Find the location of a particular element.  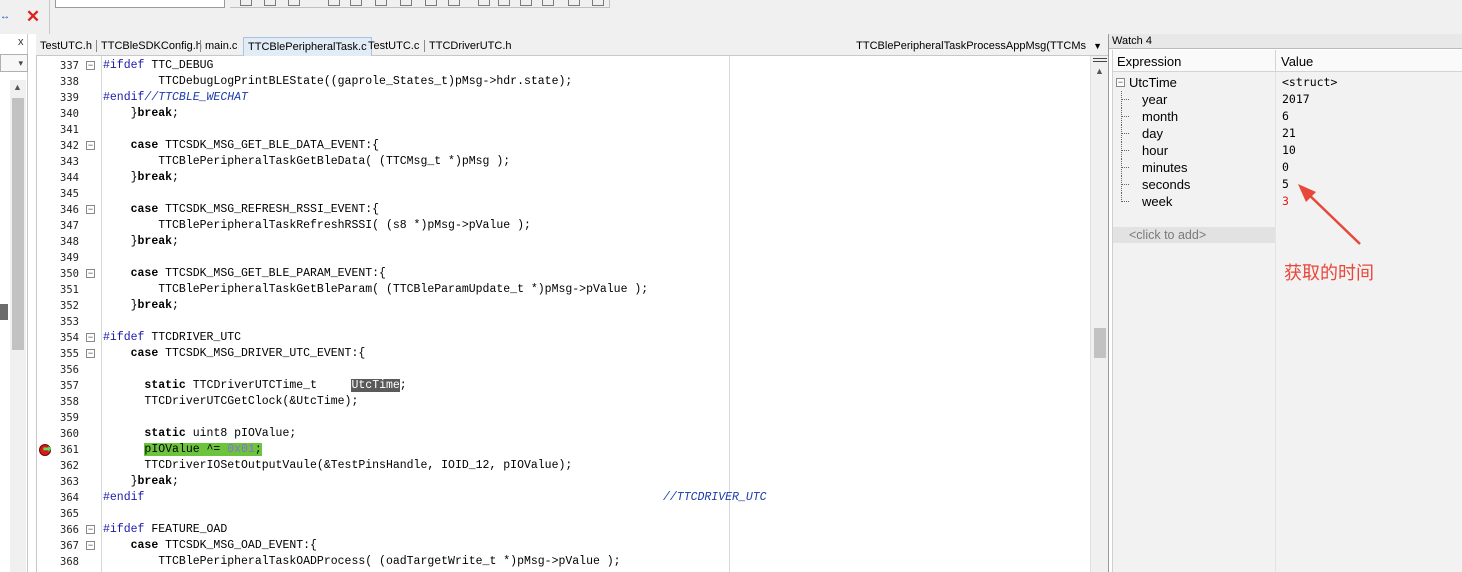

gutter-row: 337− is located at coordinates (69, 66).